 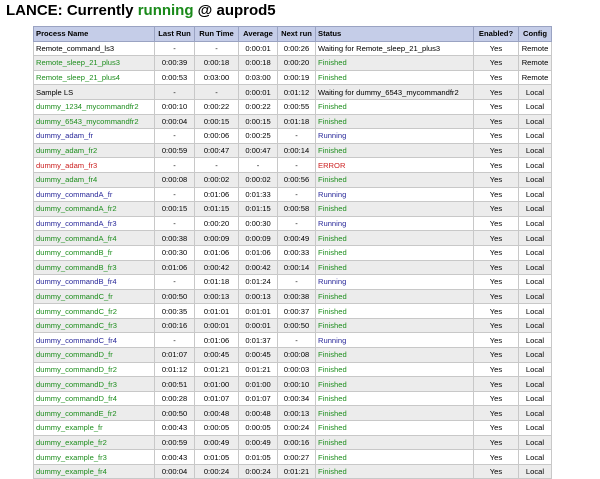 I want to click on average-cell: 0:01:06, so click(x=258, y=252).